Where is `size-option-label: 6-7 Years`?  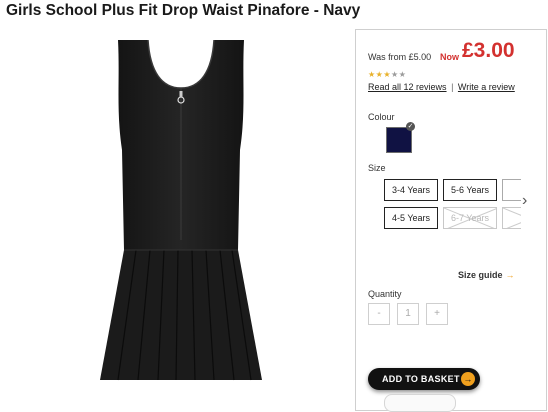
size-option-label: 6-7 Years is located at coordinates (470, 218).